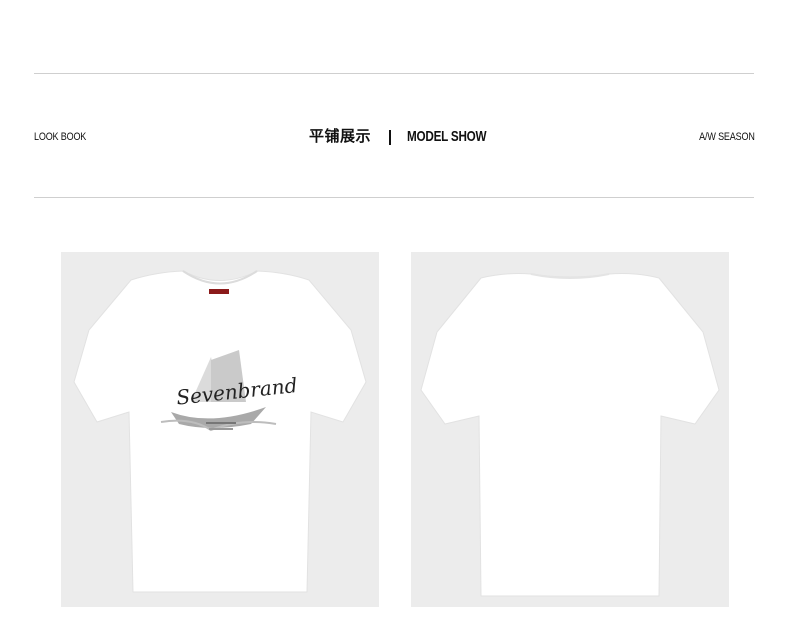  Describe the element at coordinates (60, 137) in the screenshot. I see `look-book-label: LOOK BOOK` at that location.